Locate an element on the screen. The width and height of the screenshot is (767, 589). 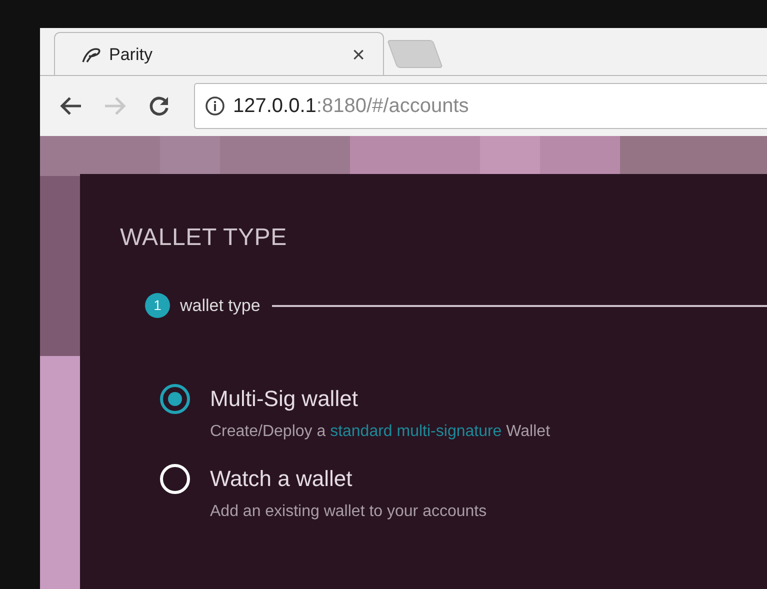
parity-logo-icon is located at coordinates (91, 54).